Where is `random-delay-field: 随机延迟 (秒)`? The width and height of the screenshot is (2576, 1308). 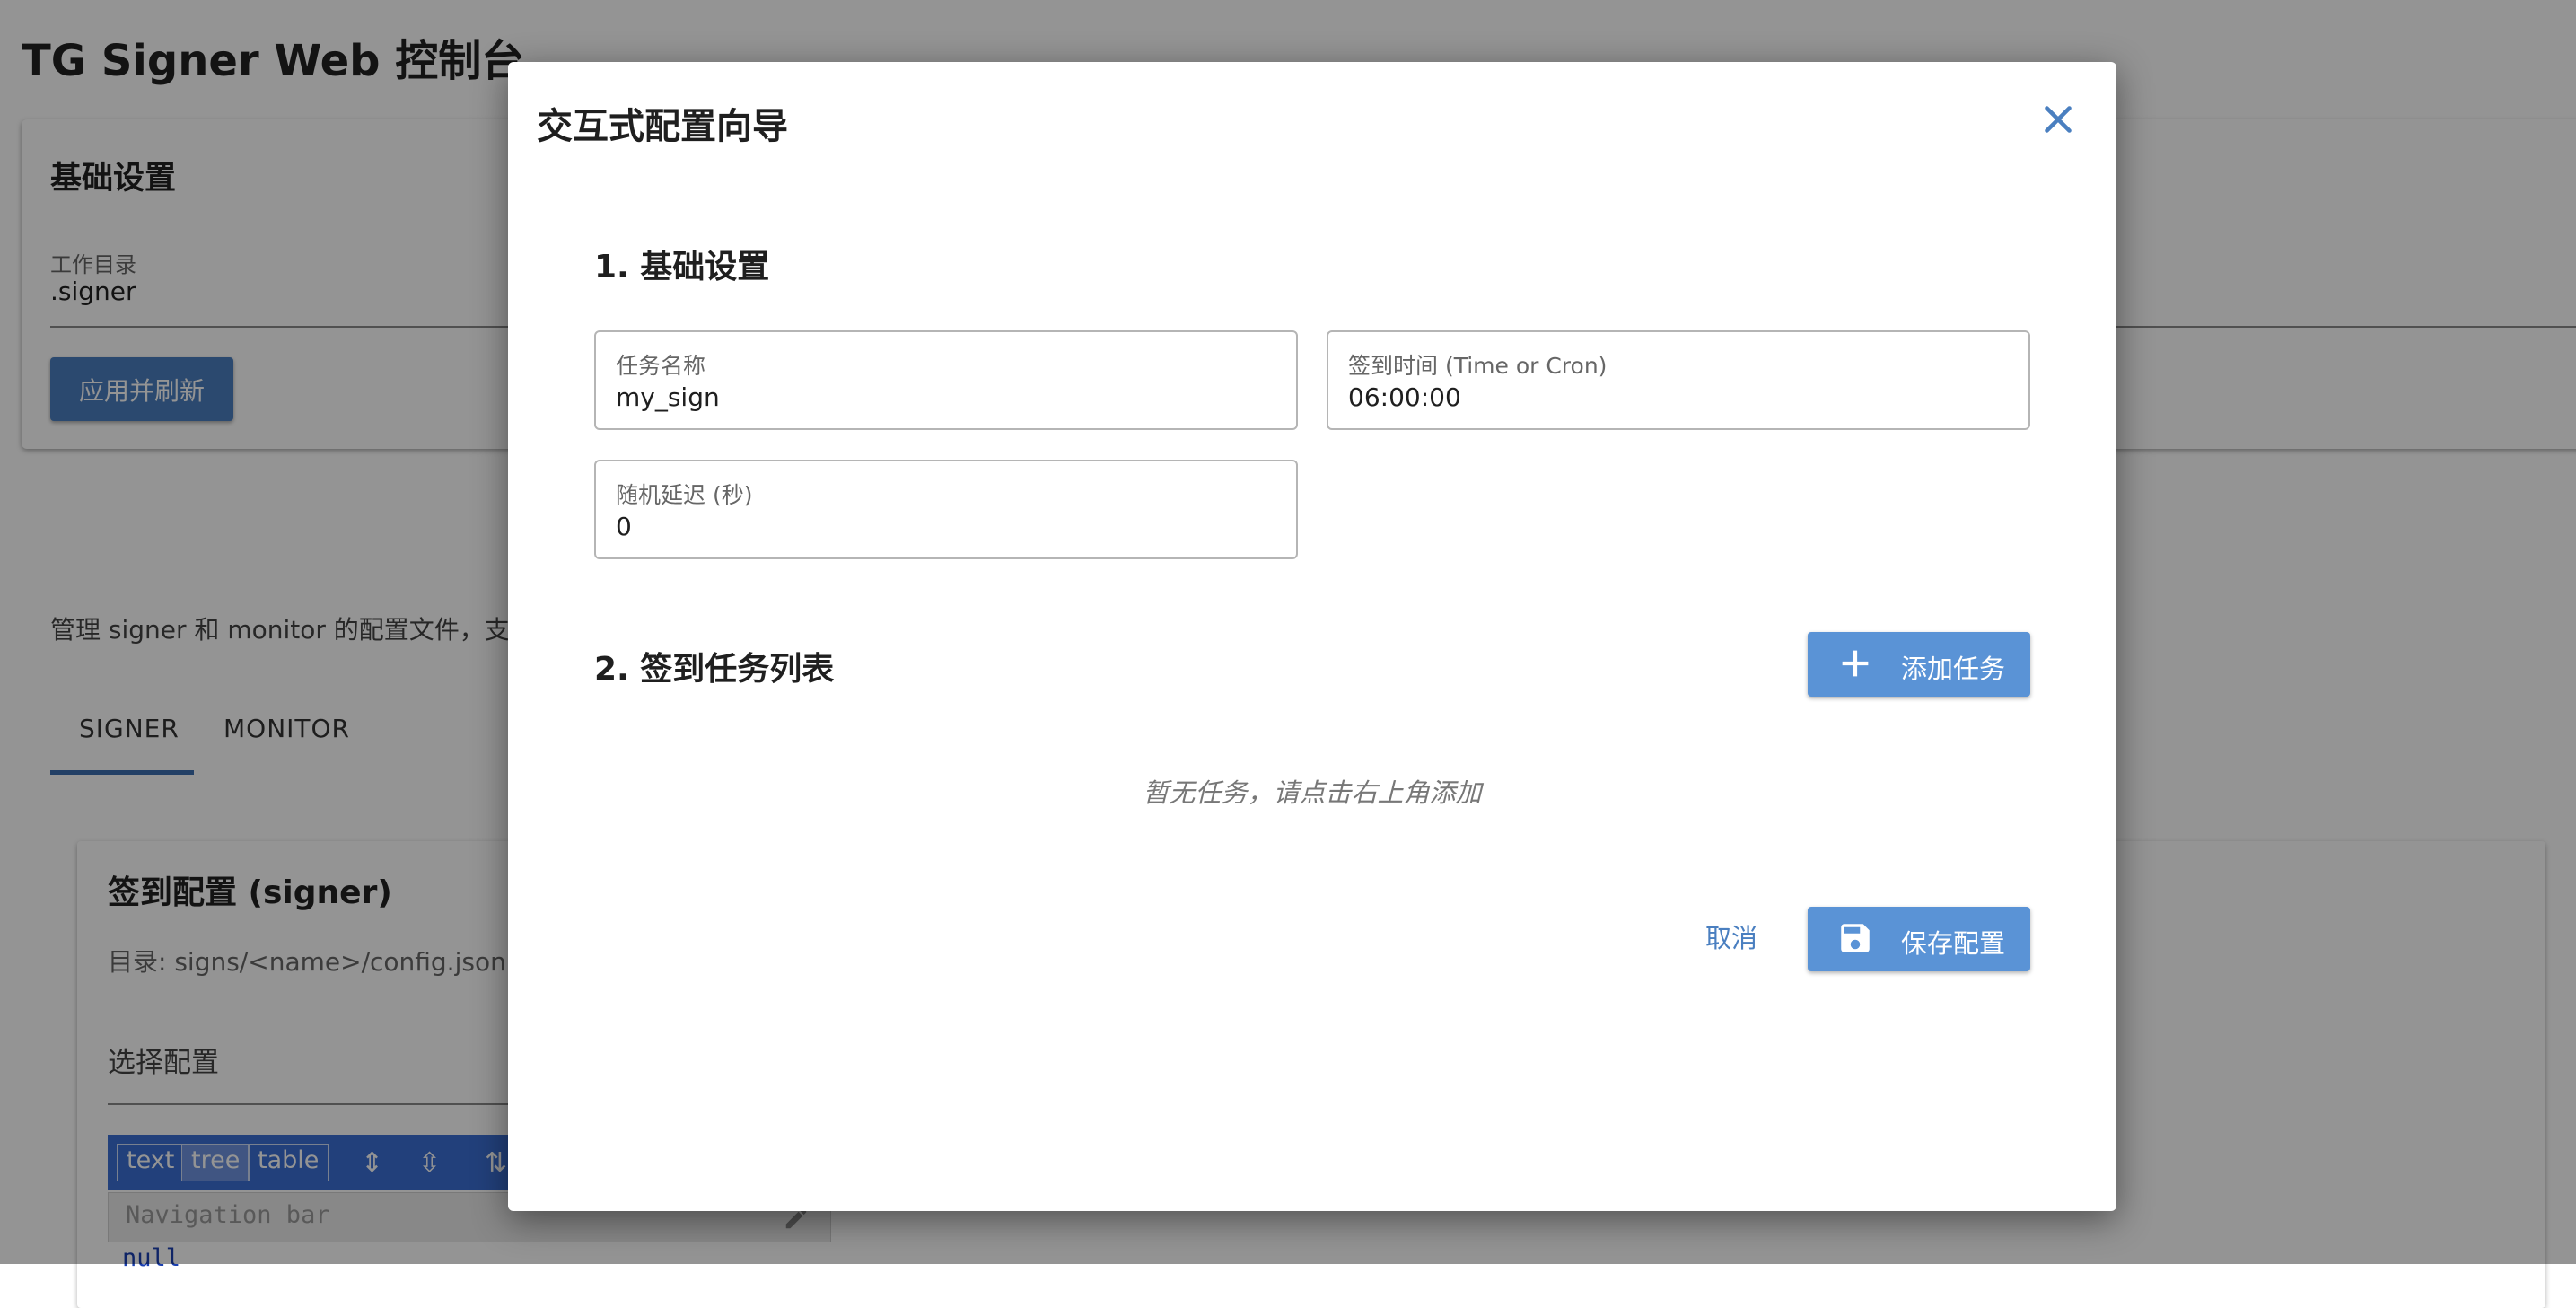 random-delay-field: 随机延迟 (秒) is located at coordinates (946, 509).